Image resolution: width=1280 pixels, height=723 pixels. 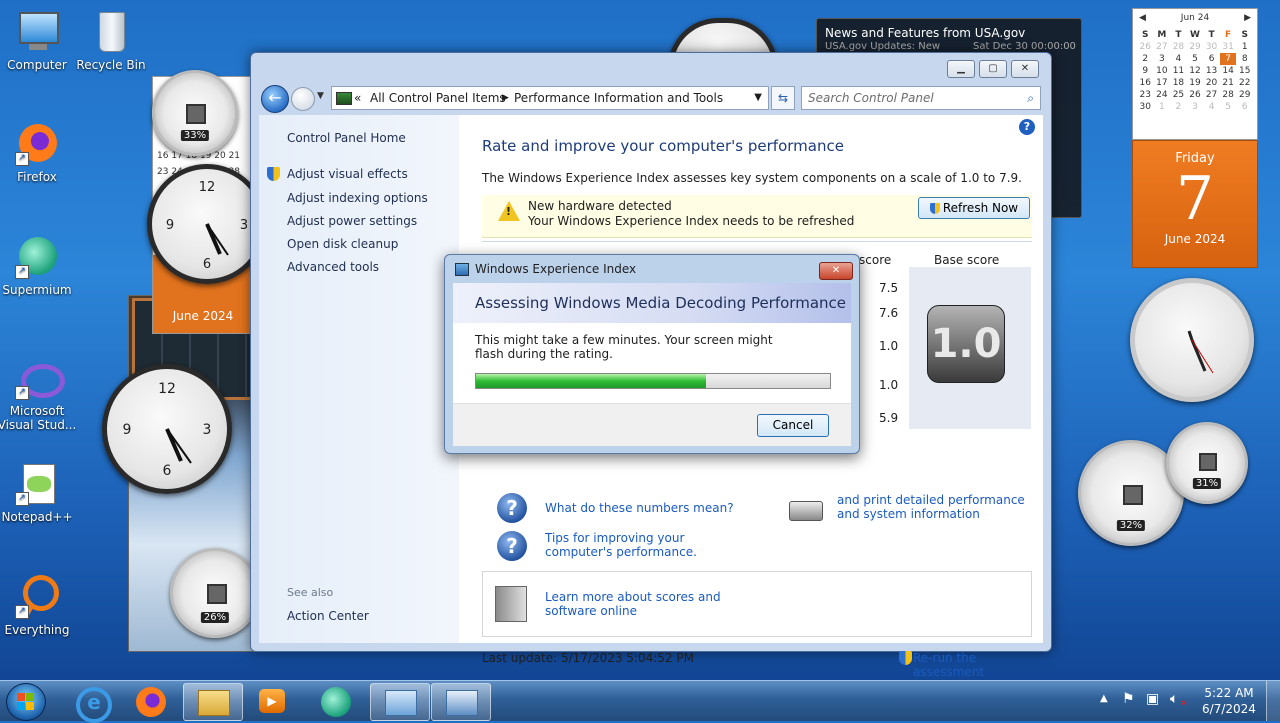 I want to click on taskbar-firefox, so click(x=151, y=701).